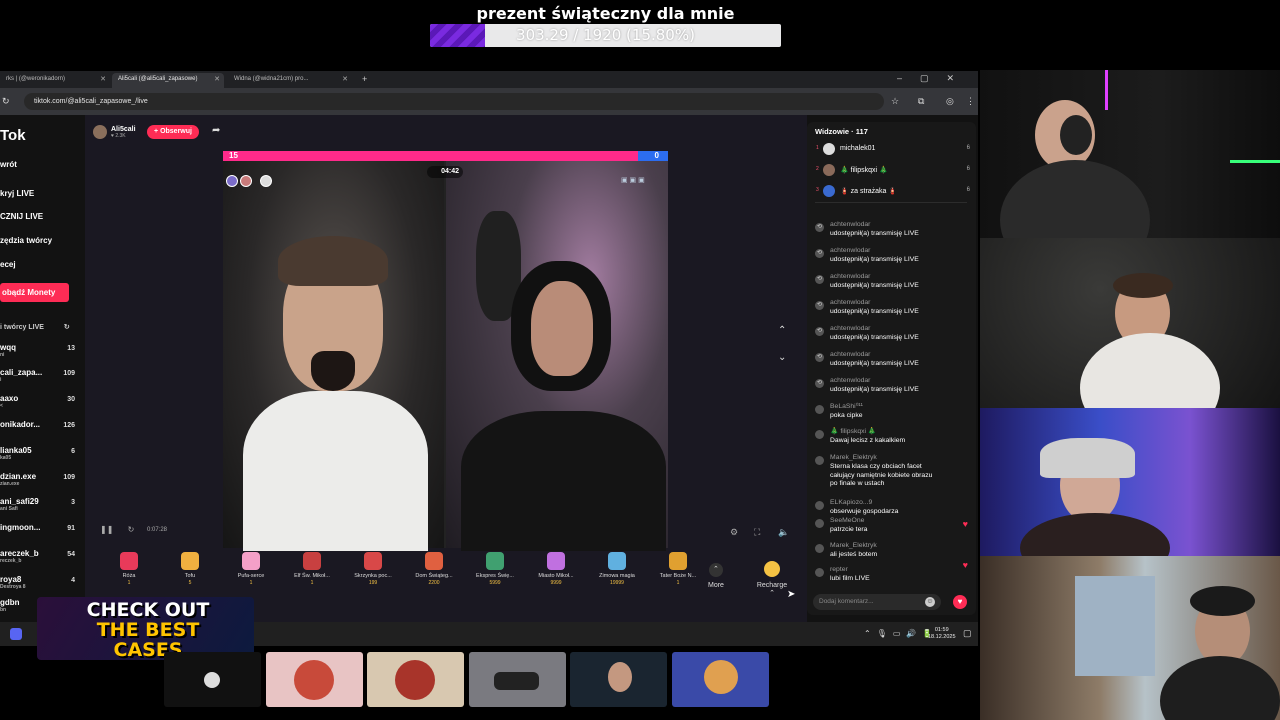 The image size is (1280, 720). I want to click on nav-discover-live: kryj LIVE, so click(17, 193).